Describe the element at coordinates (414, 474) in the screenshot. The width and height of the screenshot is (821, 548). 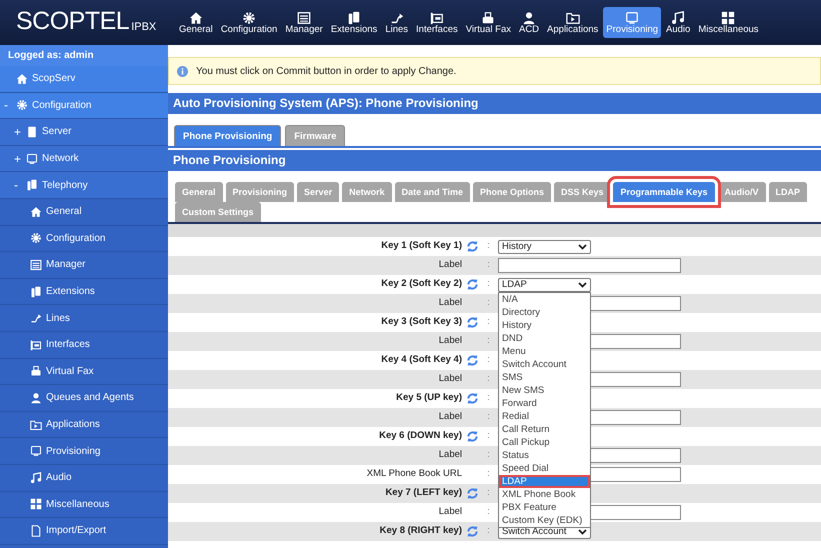
I see `field-label: XML Phone Book URL` at that location.